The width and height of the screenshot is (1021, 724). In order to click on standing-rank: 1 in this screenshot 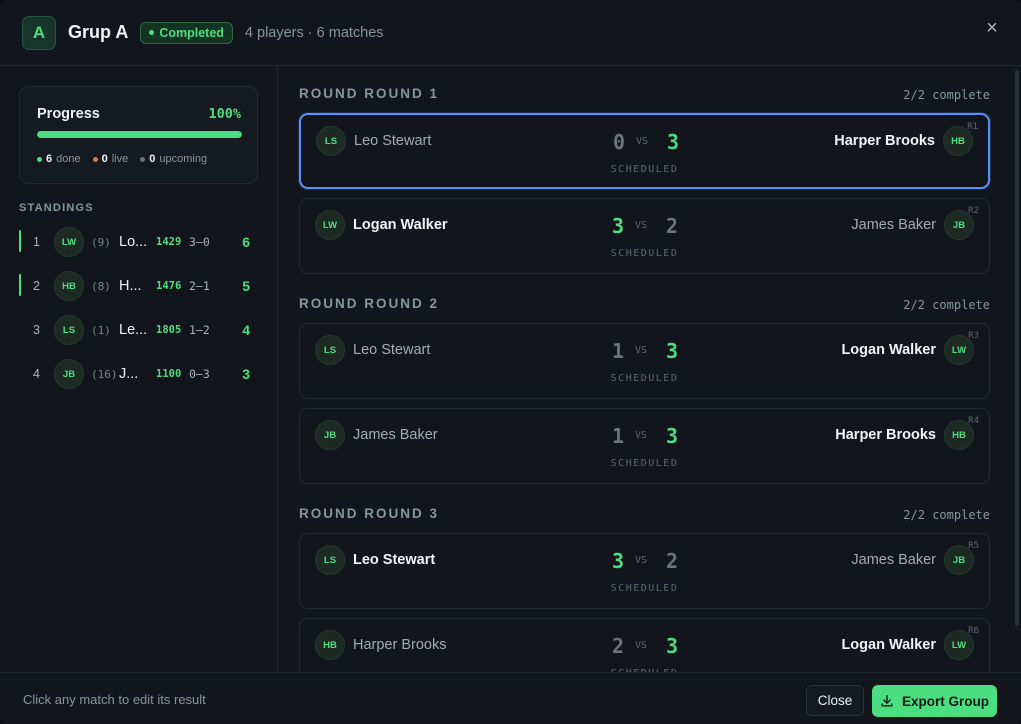, I will do `click(36, 242)`.